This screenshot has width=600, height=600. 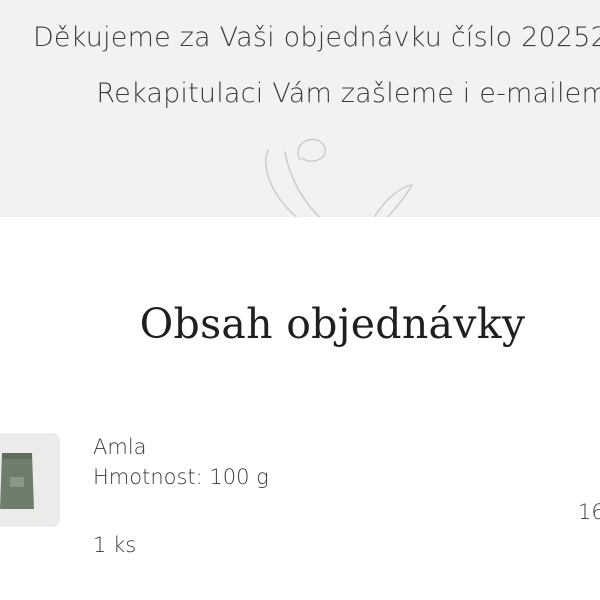 What do you see at coordinates (181, 477) in the screenshot?
I see `product-weight: Hmotnost: 100 g` at bounding box center [181, 477].